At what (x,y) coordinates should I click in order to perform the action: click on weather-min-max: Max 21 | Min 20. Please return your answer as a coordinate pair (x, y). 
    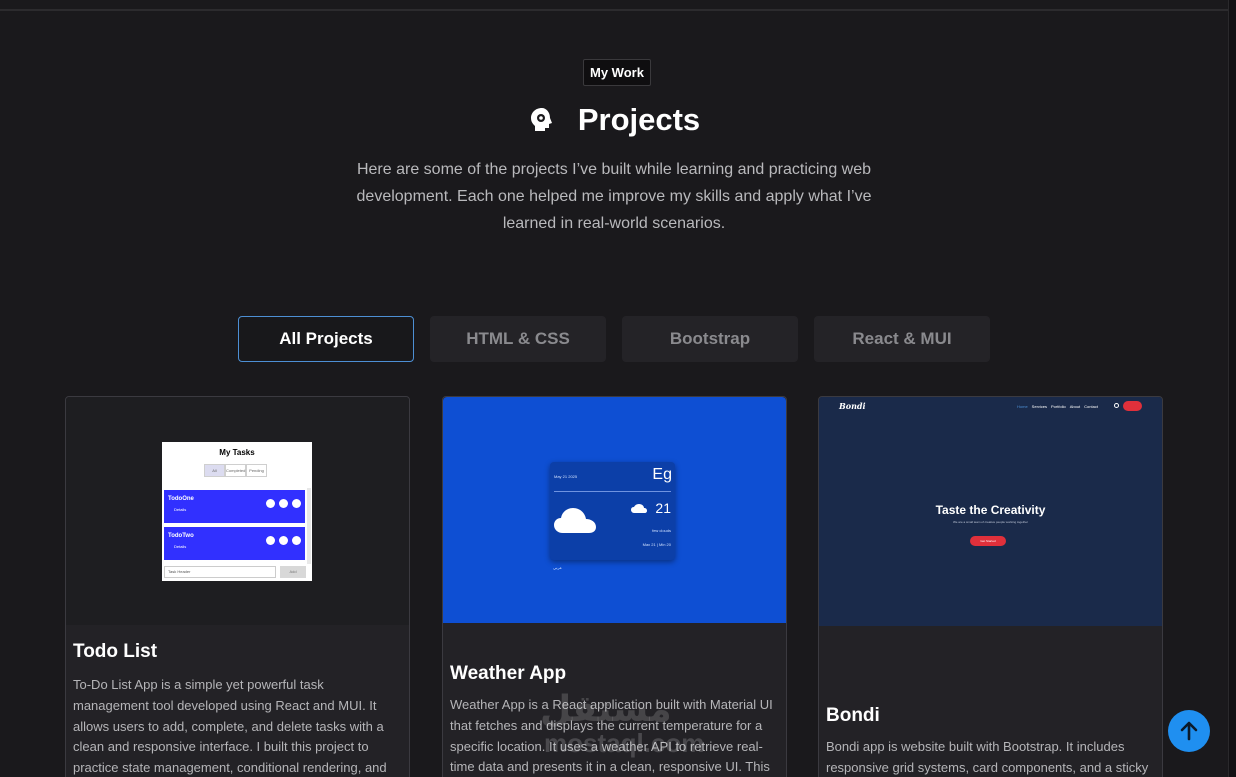
    Looking at the image, I should click on (656, 544).